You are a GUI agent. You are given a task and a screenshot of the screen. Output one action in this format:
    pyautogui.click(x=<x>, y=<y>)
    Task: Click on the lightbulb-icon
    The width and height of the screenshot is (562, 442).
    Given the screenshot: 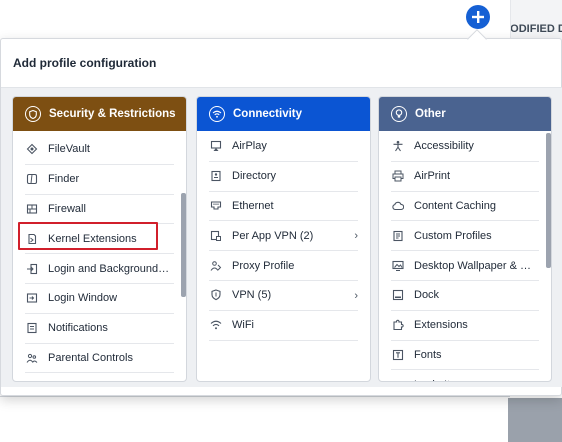 What is the action you would take?
    pyautogui.click(x=399, y=114)
    